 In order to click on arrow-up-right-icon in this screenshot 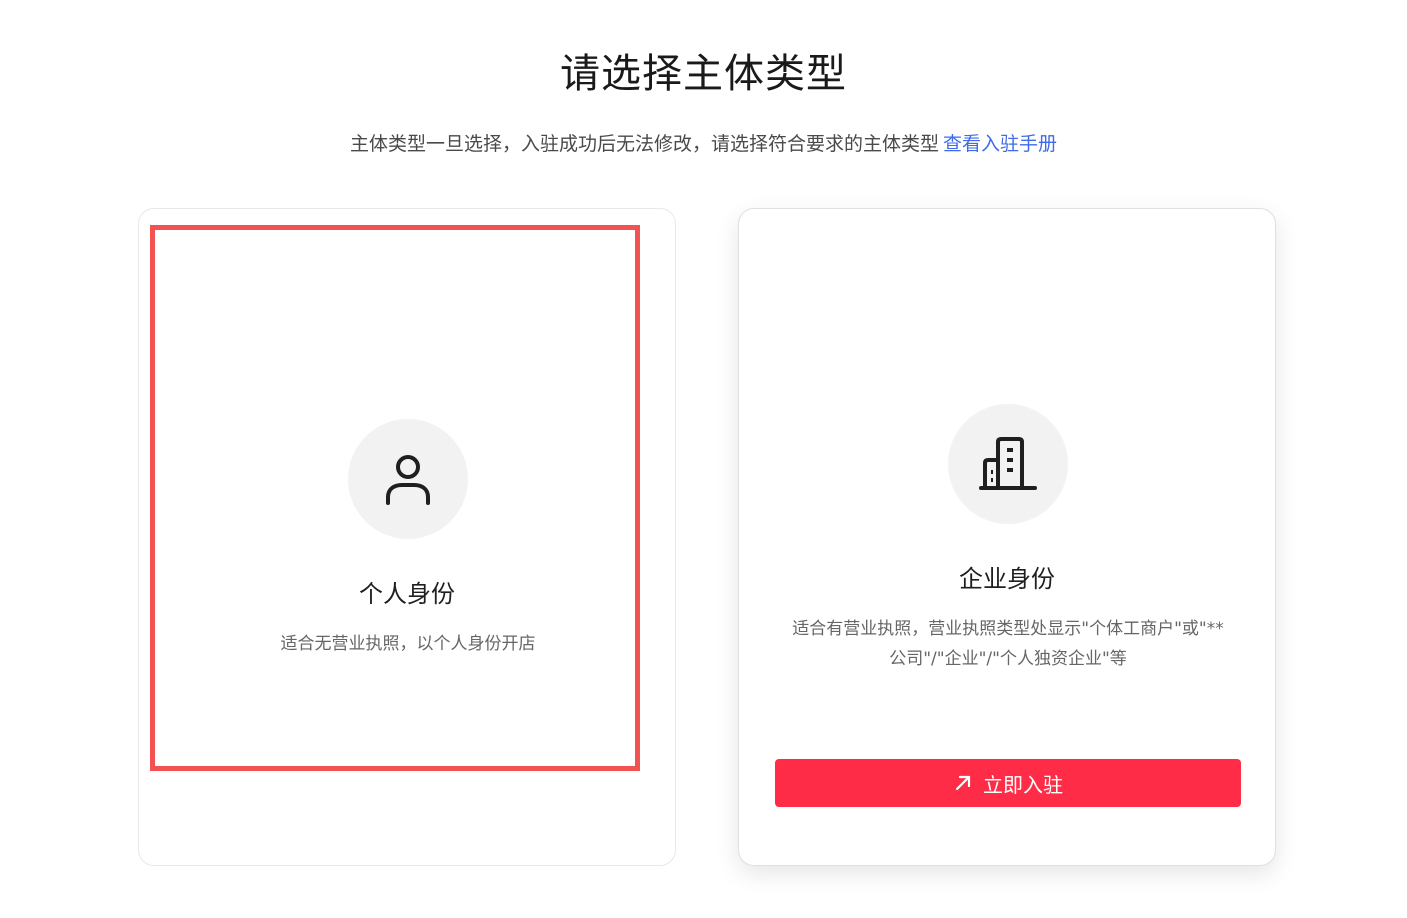, I will do `click(963, 783)`.